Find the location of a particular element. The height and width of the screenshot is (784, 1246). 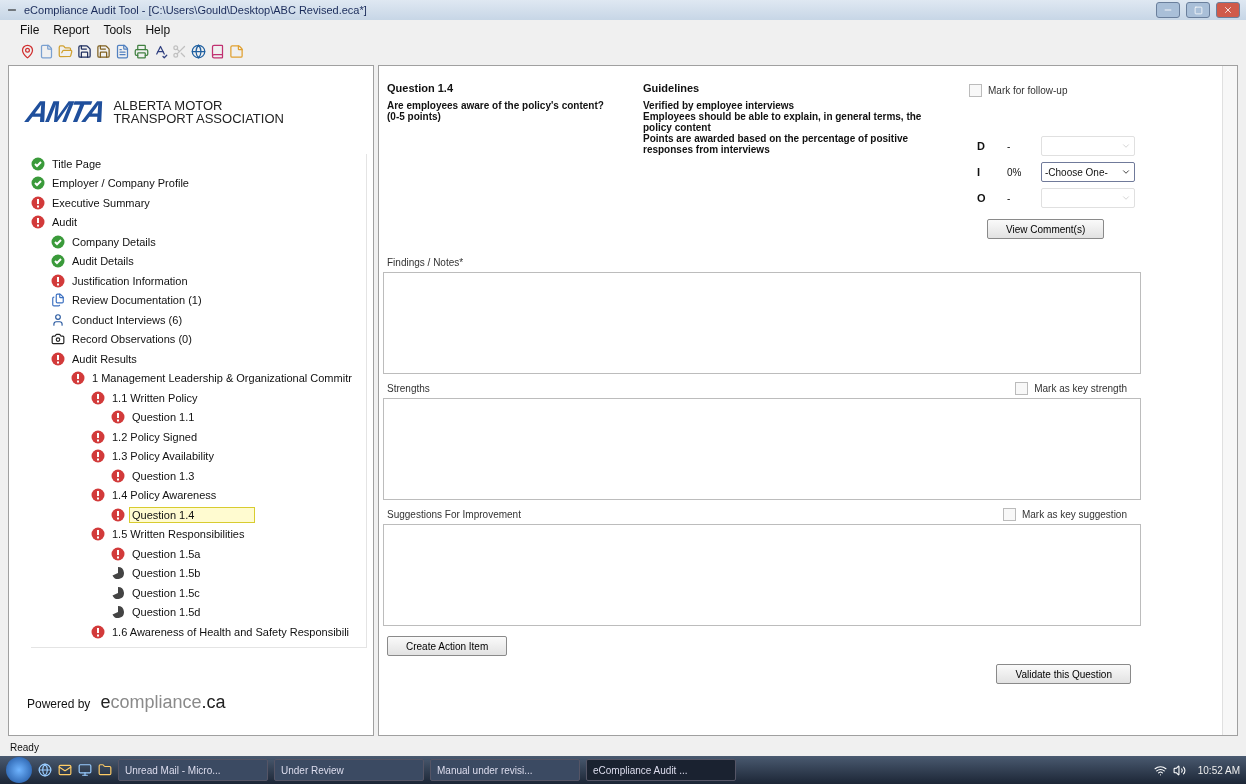

tree-item: Title Page is located at coordinates (77, 163).